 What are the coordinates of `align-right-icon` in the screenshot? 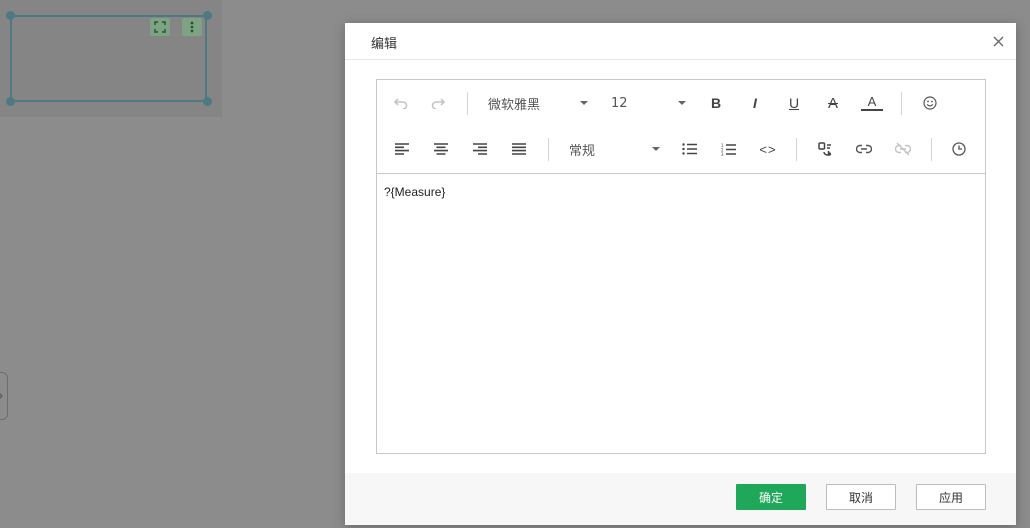 It's located at (480, 149).